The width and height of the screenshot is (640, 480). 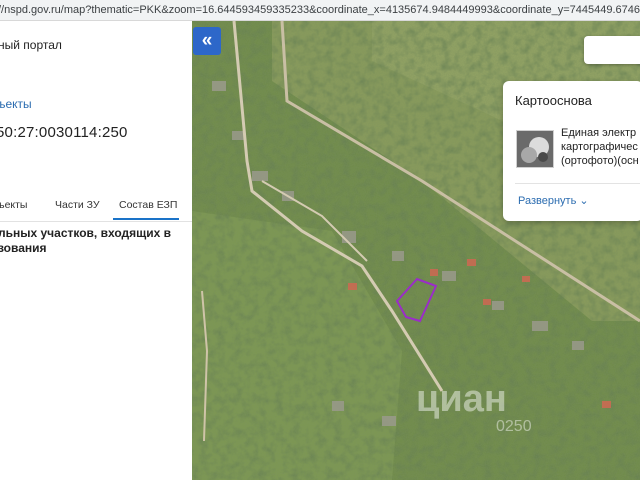 What do you see at coordinates (461, 399) in the screenshot?
I see `watermark-logo: циан` at bounding box center [461, 399].